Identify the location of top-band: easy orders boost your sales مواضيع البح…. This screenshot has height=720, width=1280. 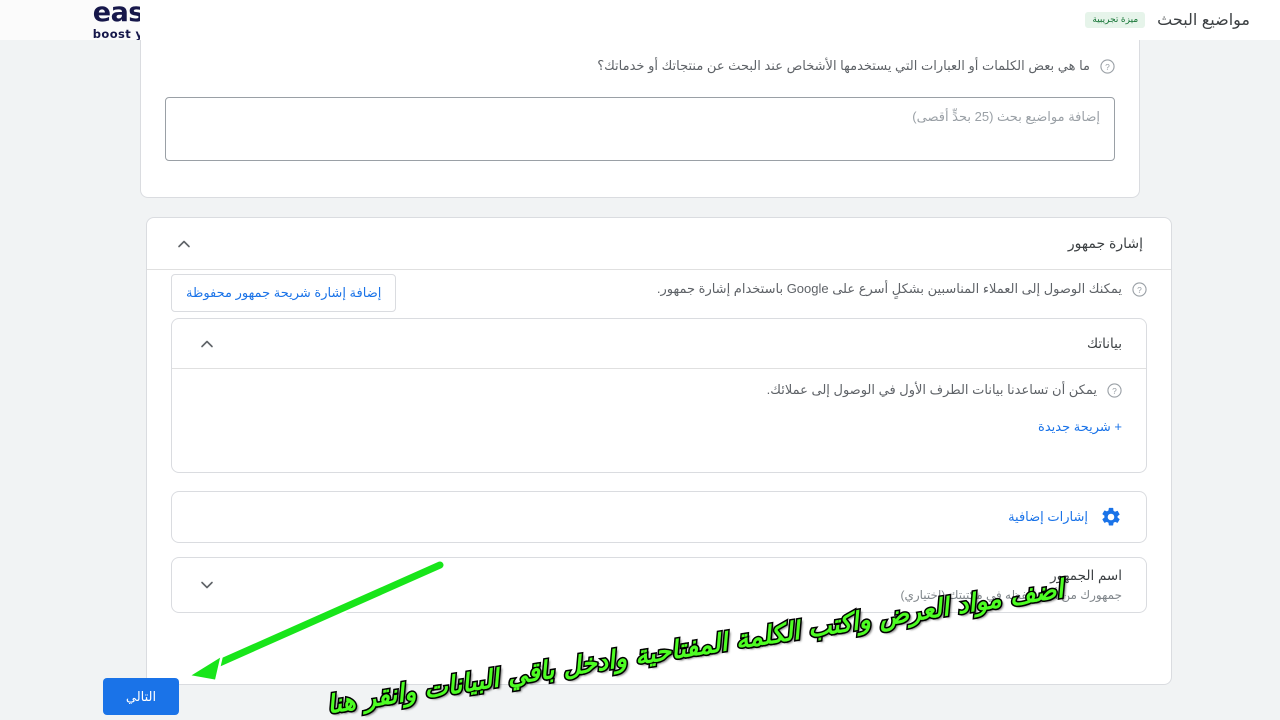
(640, 21).